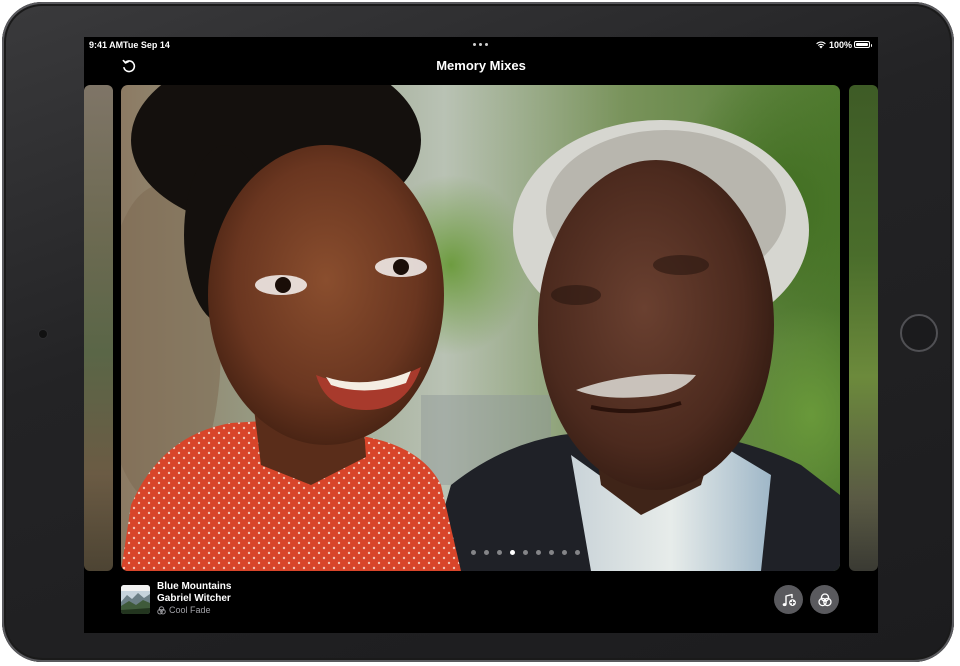 The height and width of the screenshot is (666, 960). What do you see at coordinates (135, 599) in the screenshot?
I see `album-art` at bounding box center [135, 599].